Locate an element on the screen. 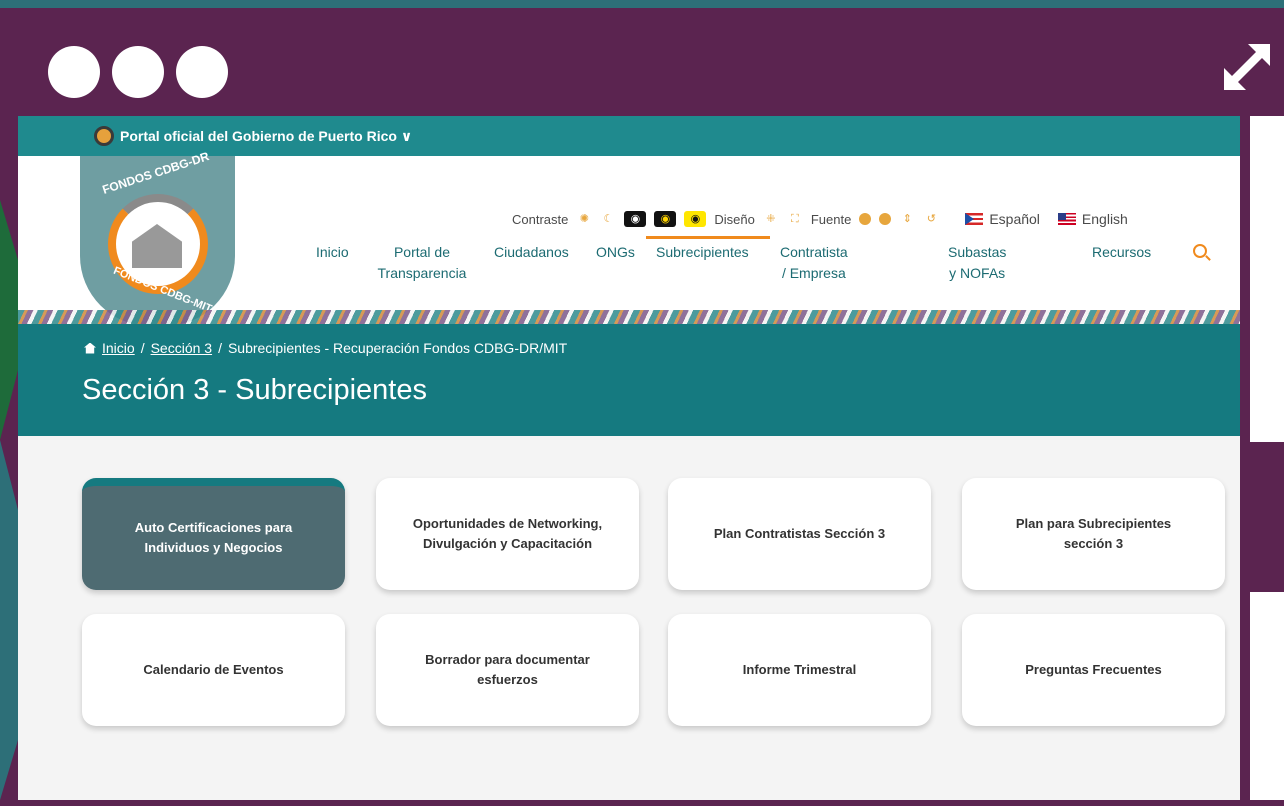  right-side-panel is located at coordinates (1267, 279).